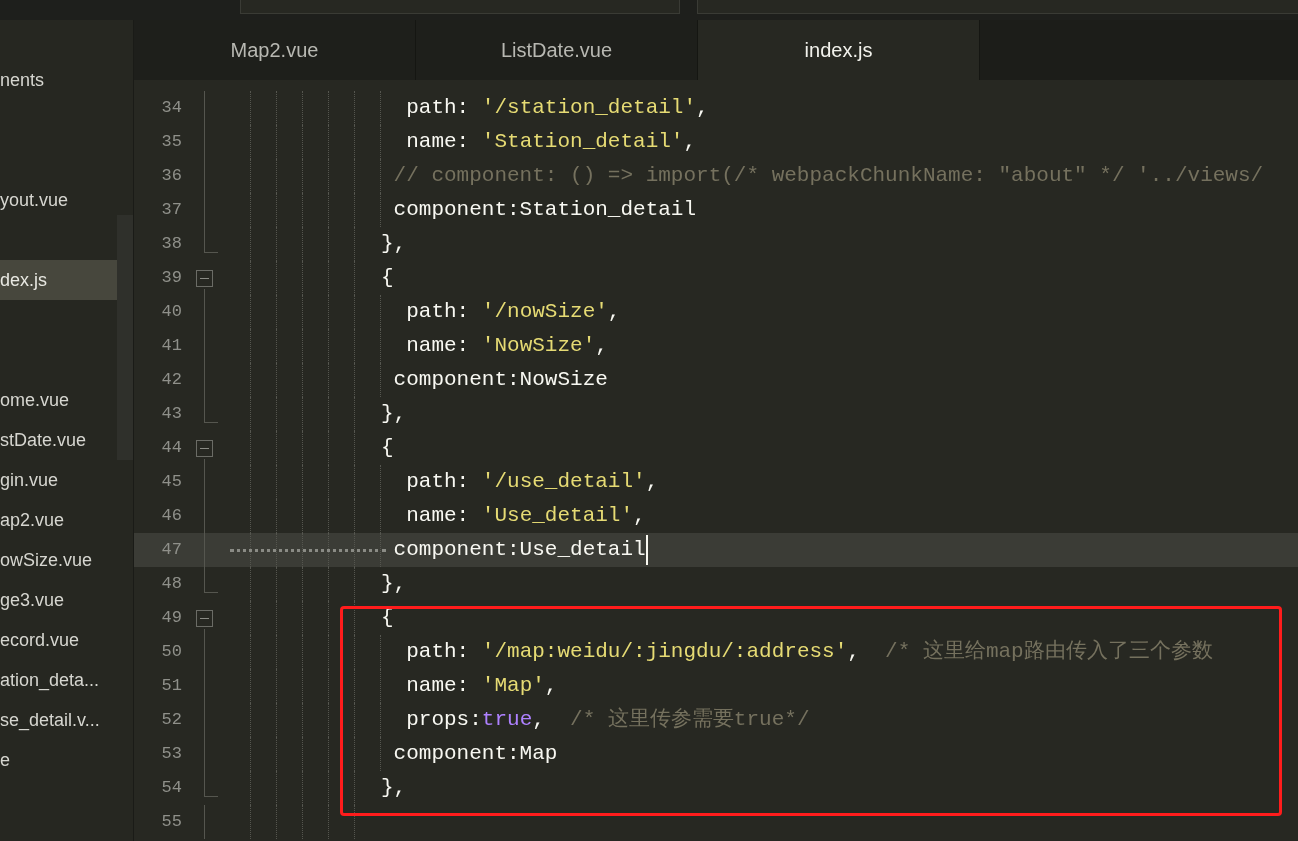 This screenshot has height=841, width=1298. What do you see at coordinates (544, 210) in the screenshot?
I see `code-line: component:Station_detail` at bounding box center [544, 210].